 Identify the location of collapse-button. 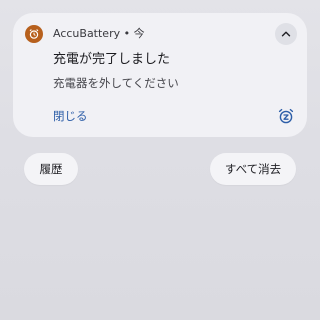
(286, 34).